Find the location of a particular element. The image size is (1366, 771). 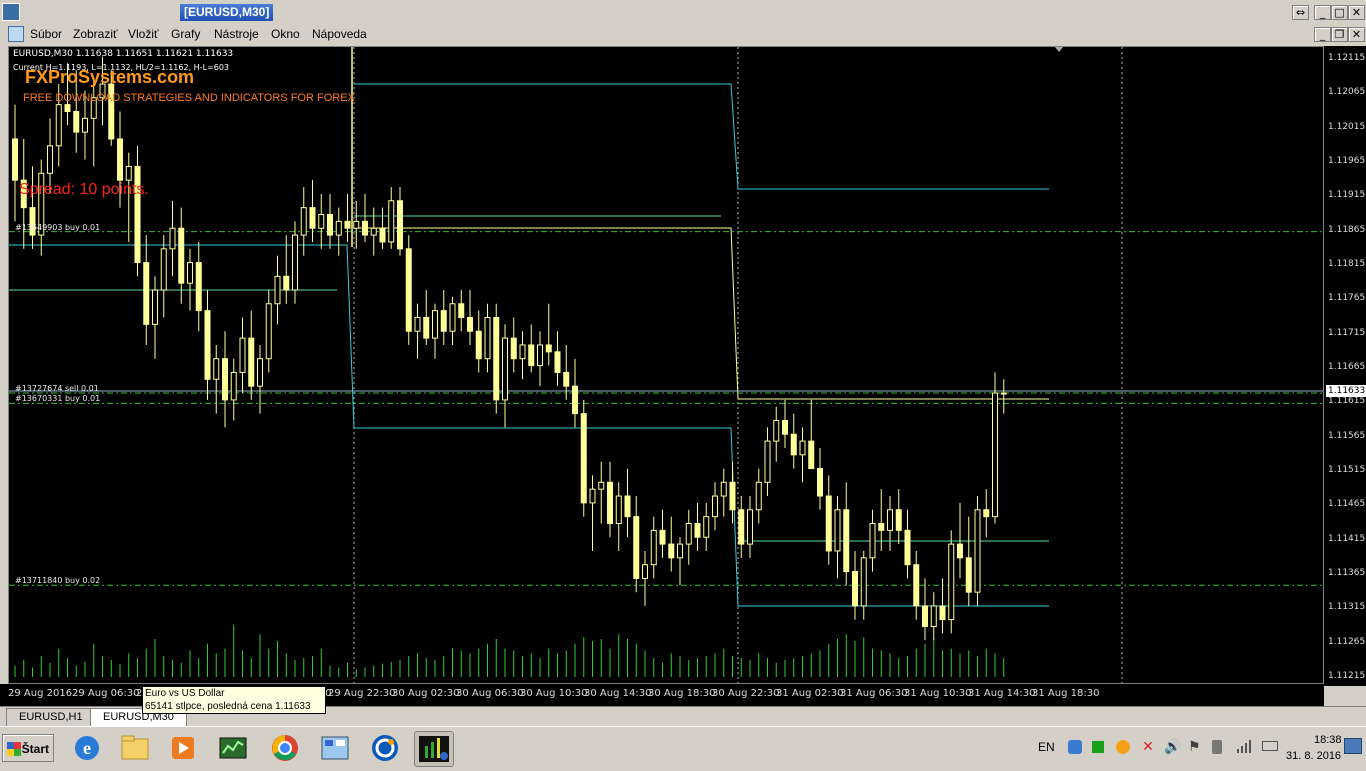

menu-window: Okno is located at coordinates (285, 34).